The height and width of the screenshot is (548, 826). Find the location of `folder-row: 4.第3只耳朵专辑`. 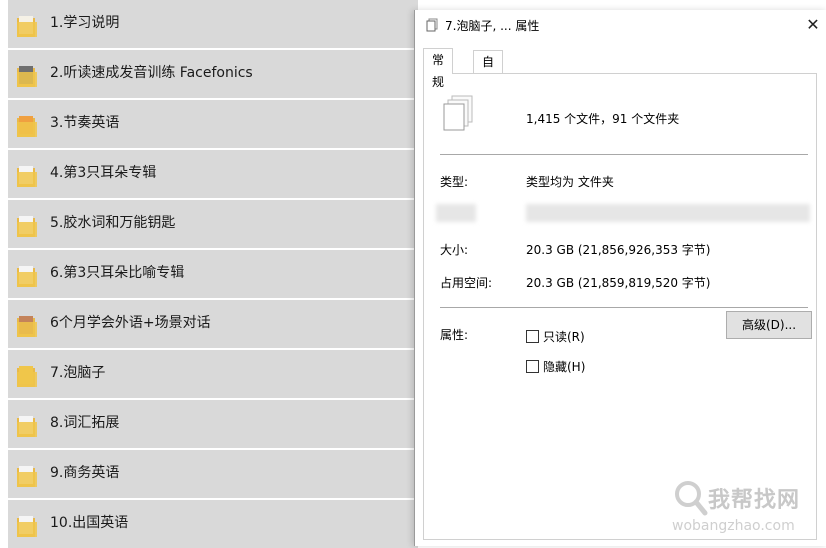

folder-row: 4.第3只耳朵专辑 is located at coordinates (213, 174).